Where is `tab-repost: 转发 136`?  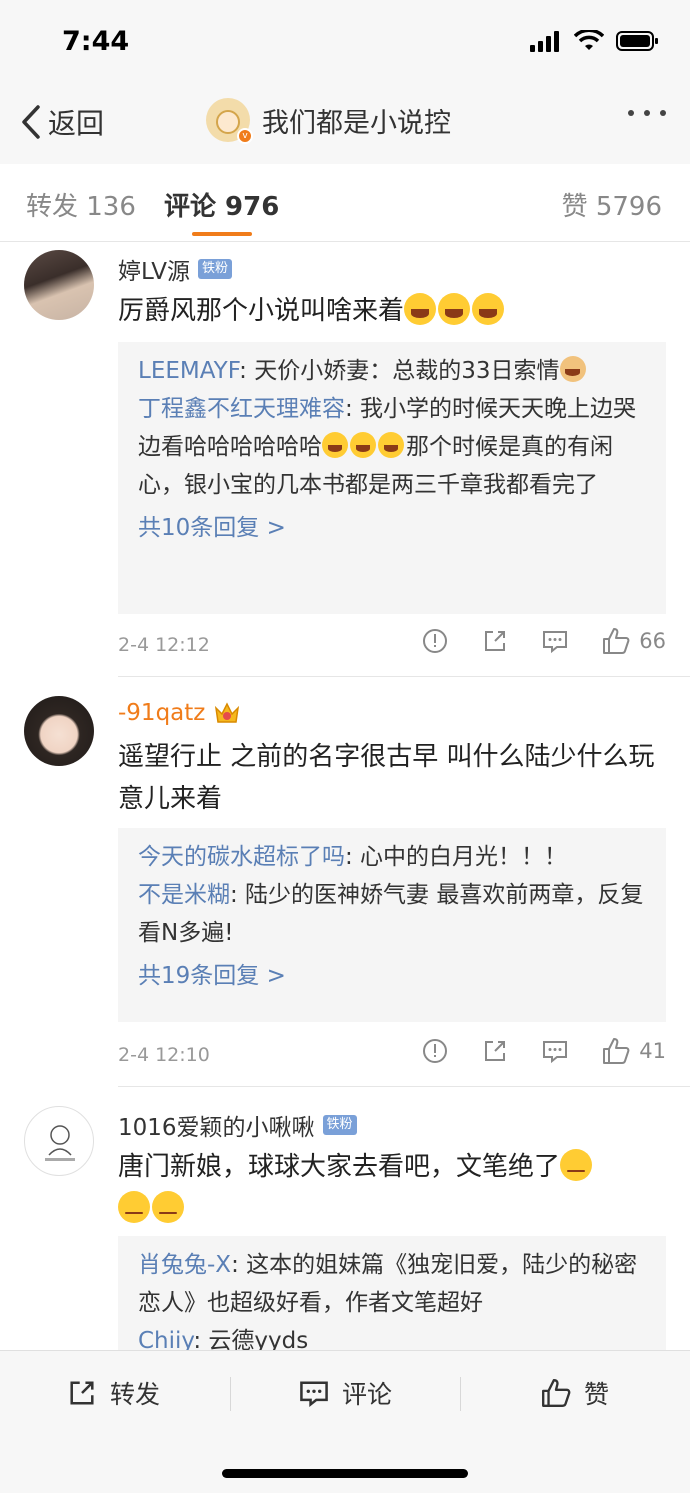
tab-repost: 转发 136 is located at coordinates (81, 204).